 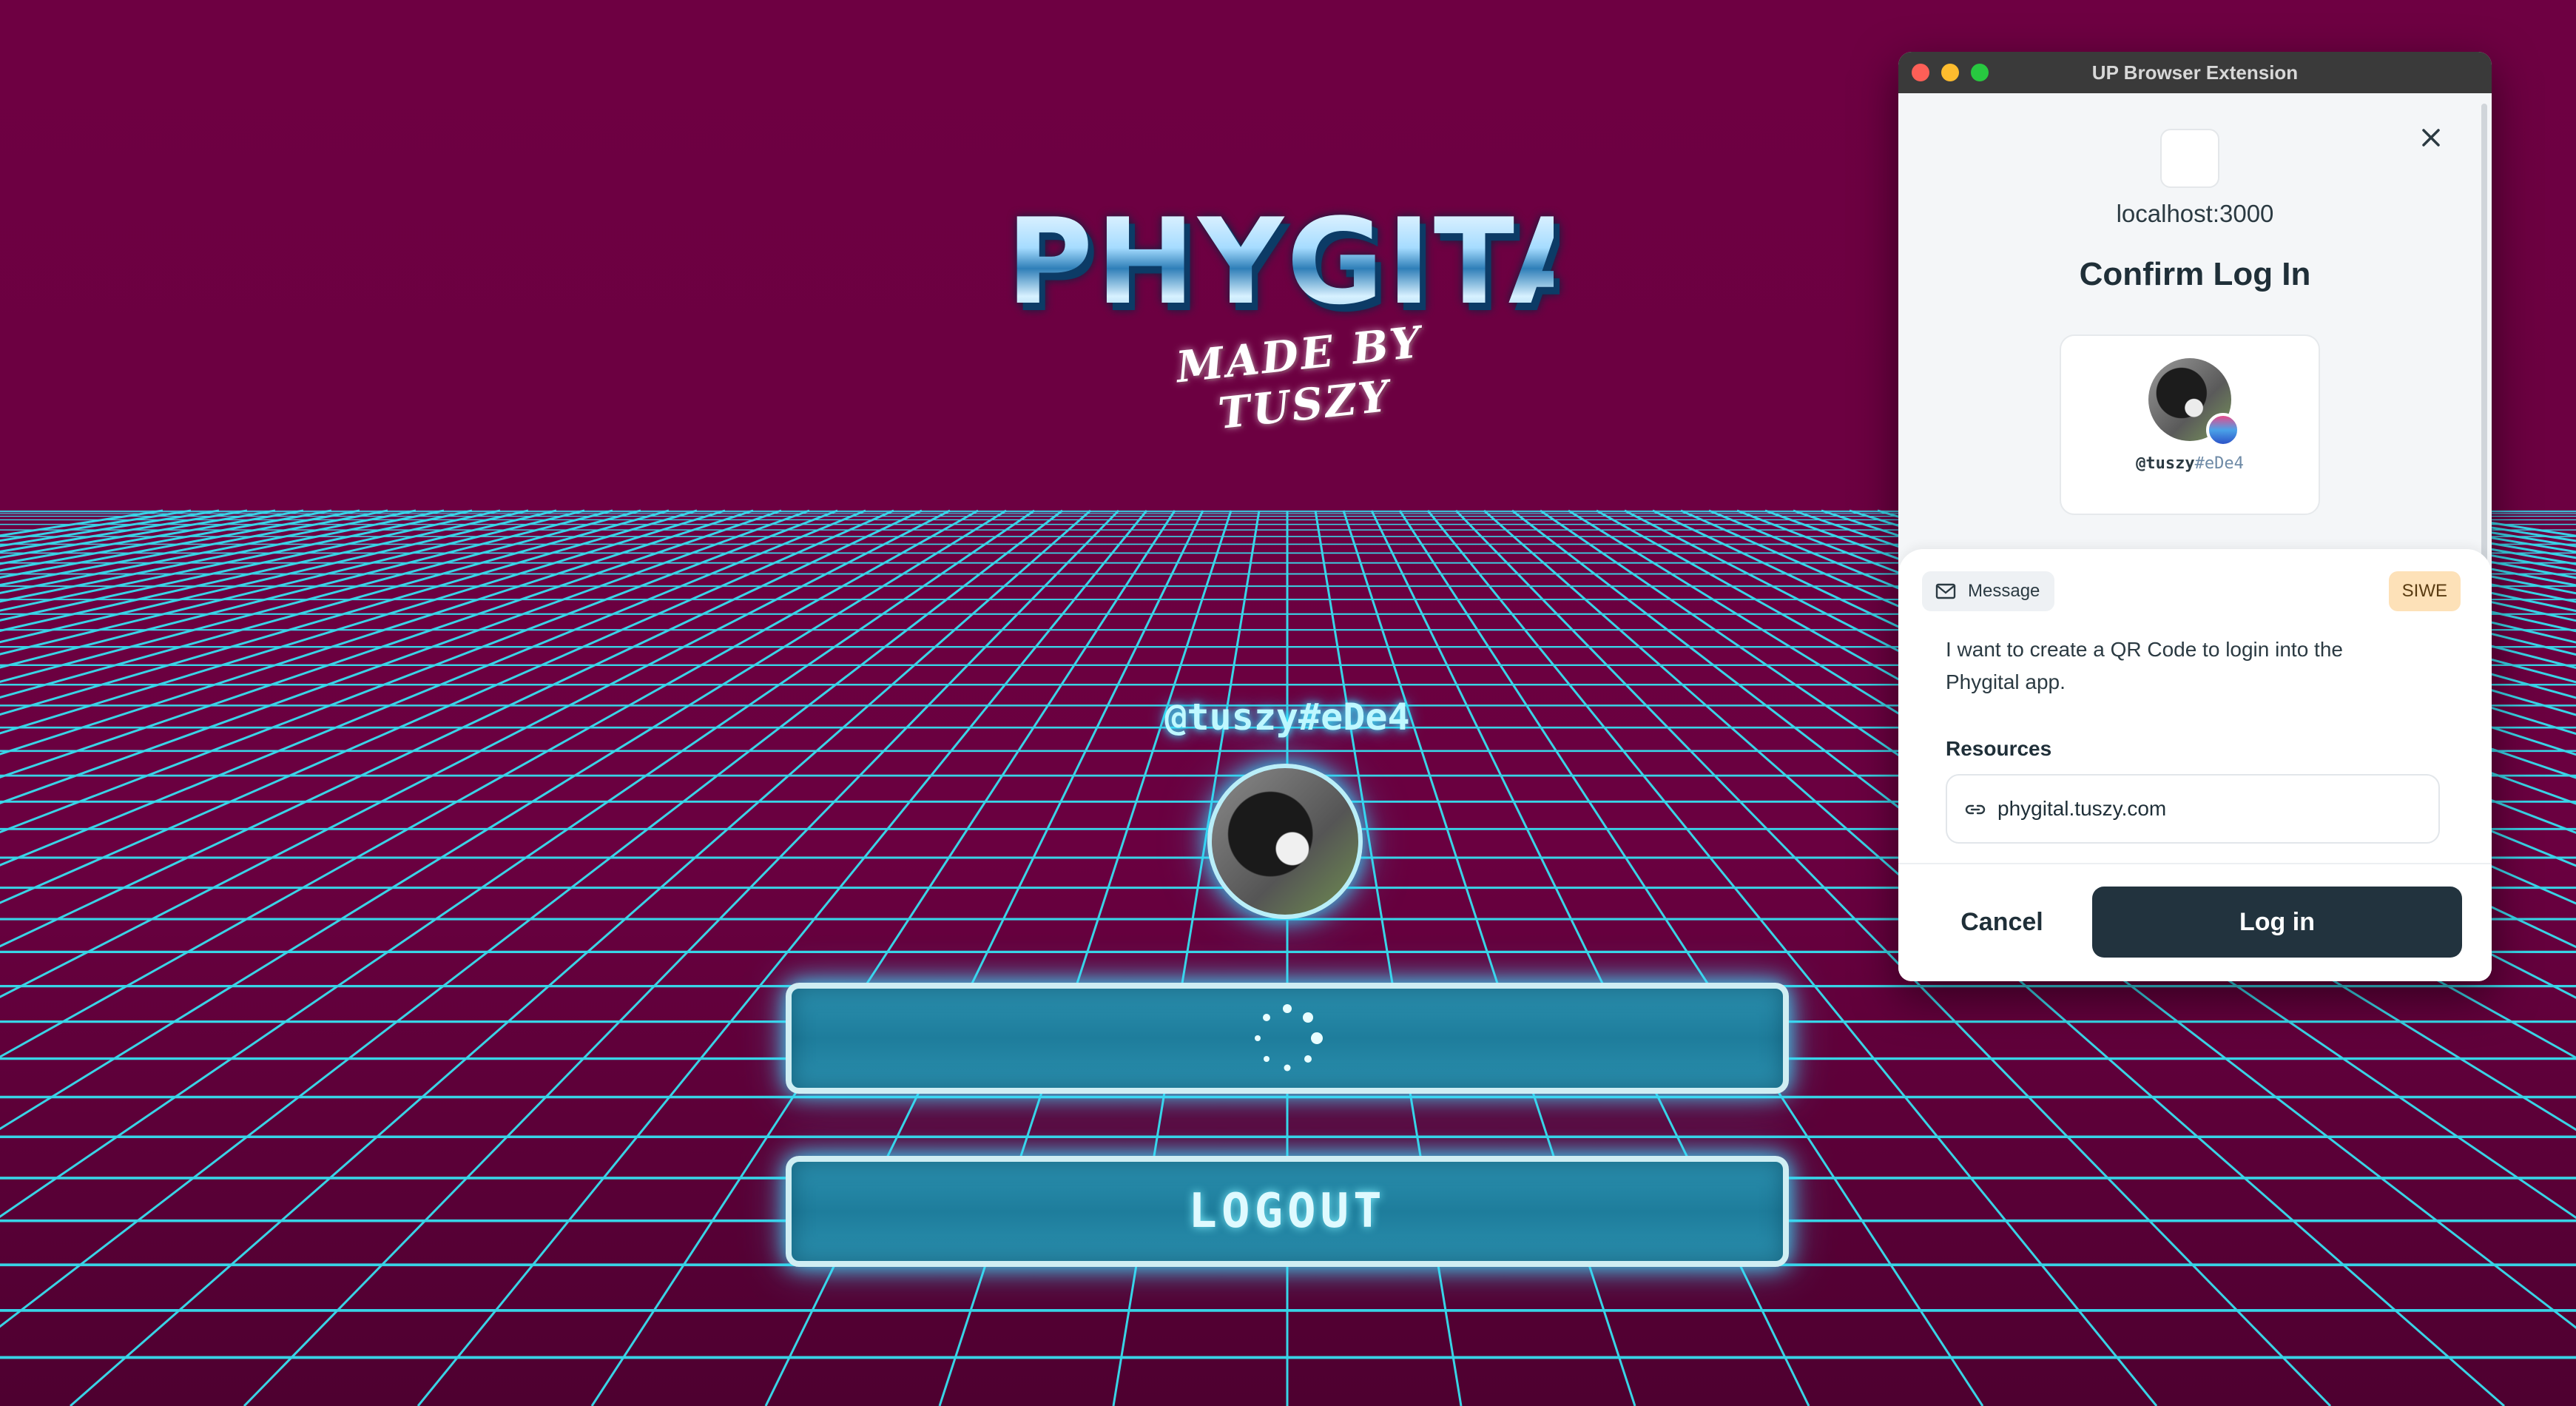 I want to click on resource-item: phygital.tuszy.com, so click(x=2193, y=809).